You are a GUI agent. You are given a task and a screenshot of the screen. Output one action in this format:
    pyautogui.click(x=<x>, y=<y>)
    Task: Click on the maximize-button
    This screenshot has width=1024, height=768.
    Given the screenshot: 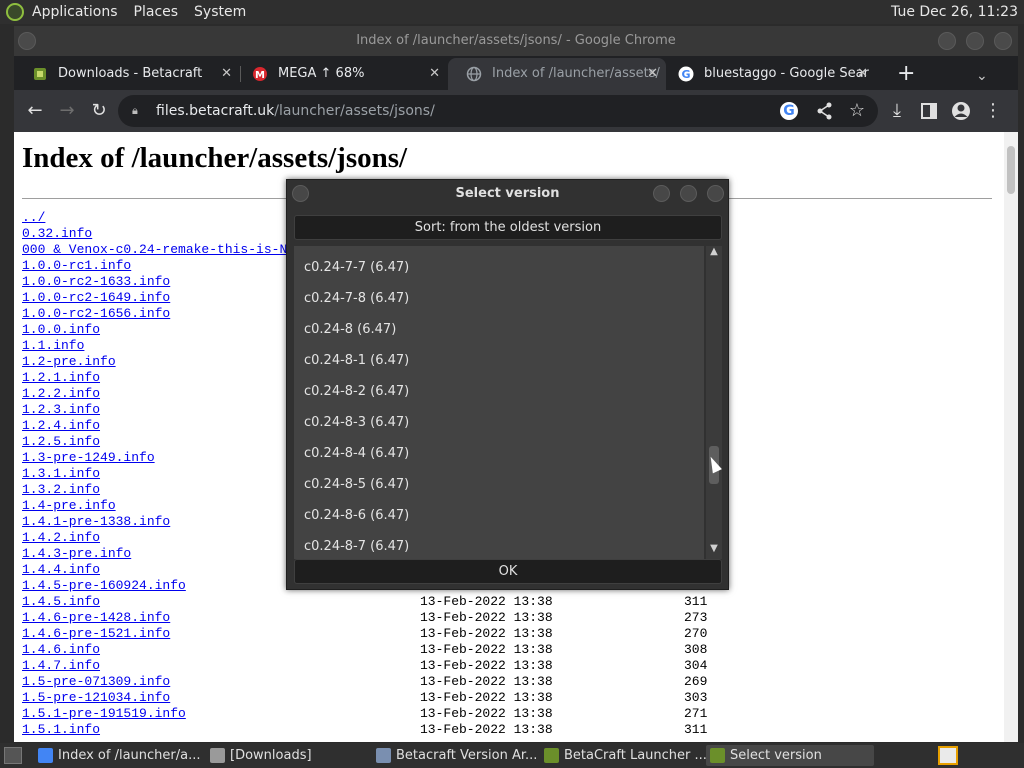 What is the action you would take?
    pyautogui.click(x=975, y=41)
    